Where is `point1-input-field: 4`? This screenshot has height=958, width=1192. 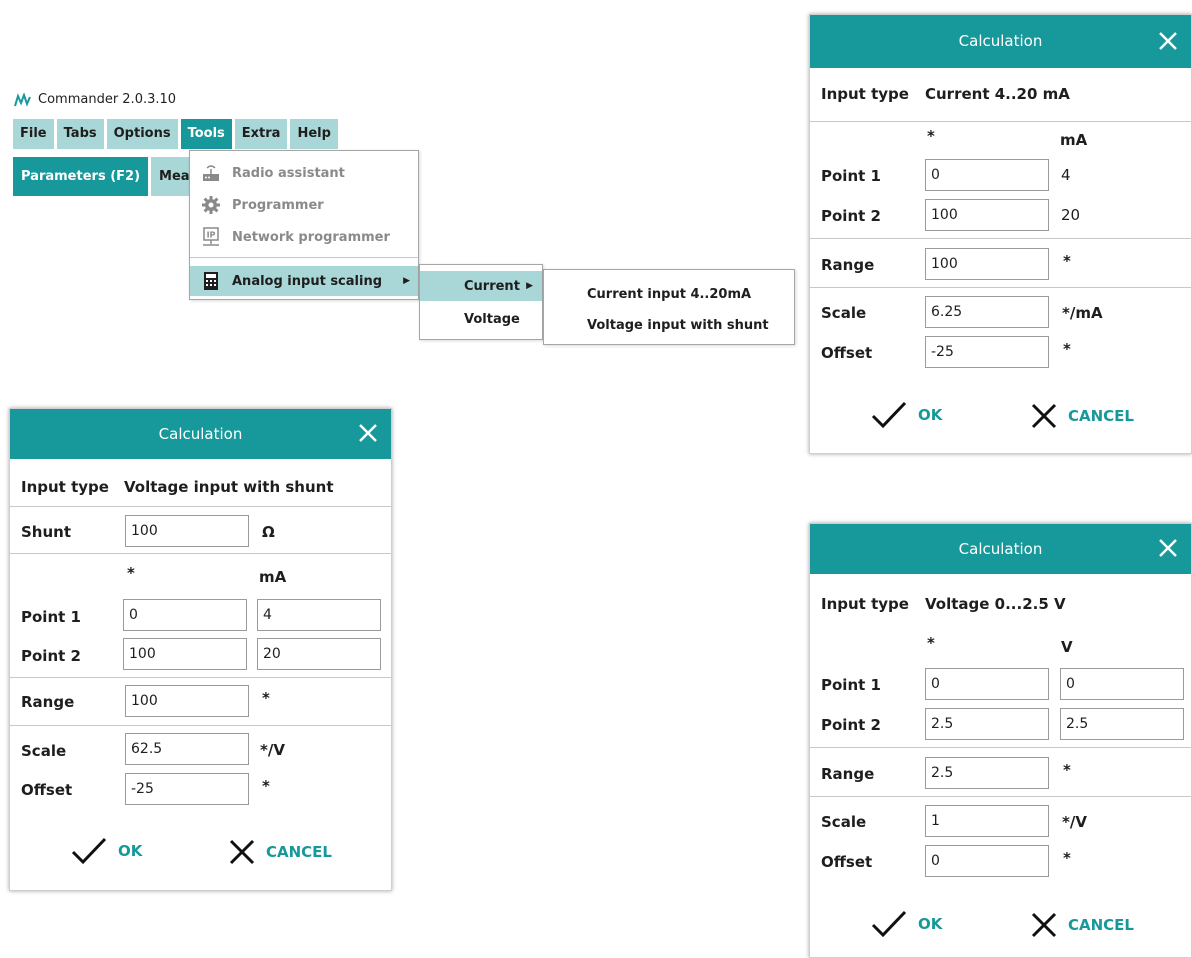 point1-input-field: 4 is located at coordinates (319, 615).